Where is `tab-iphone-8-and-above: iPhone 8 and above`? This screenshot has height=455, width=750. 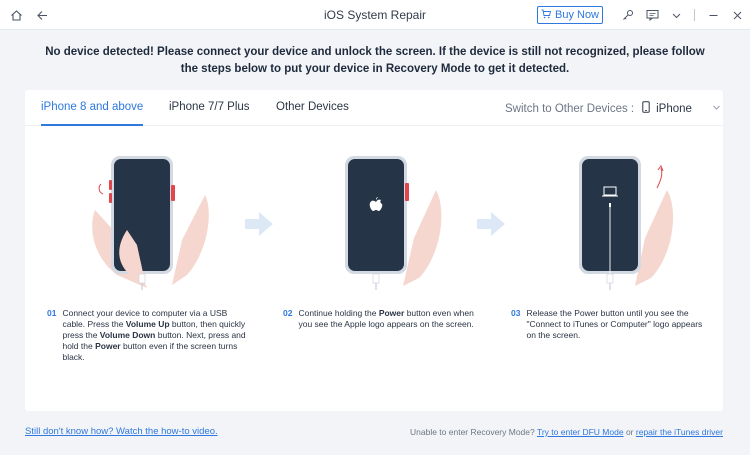 tab-iphone-8-and-above: iPhone 8 and above is located at coordinates (92, 113).